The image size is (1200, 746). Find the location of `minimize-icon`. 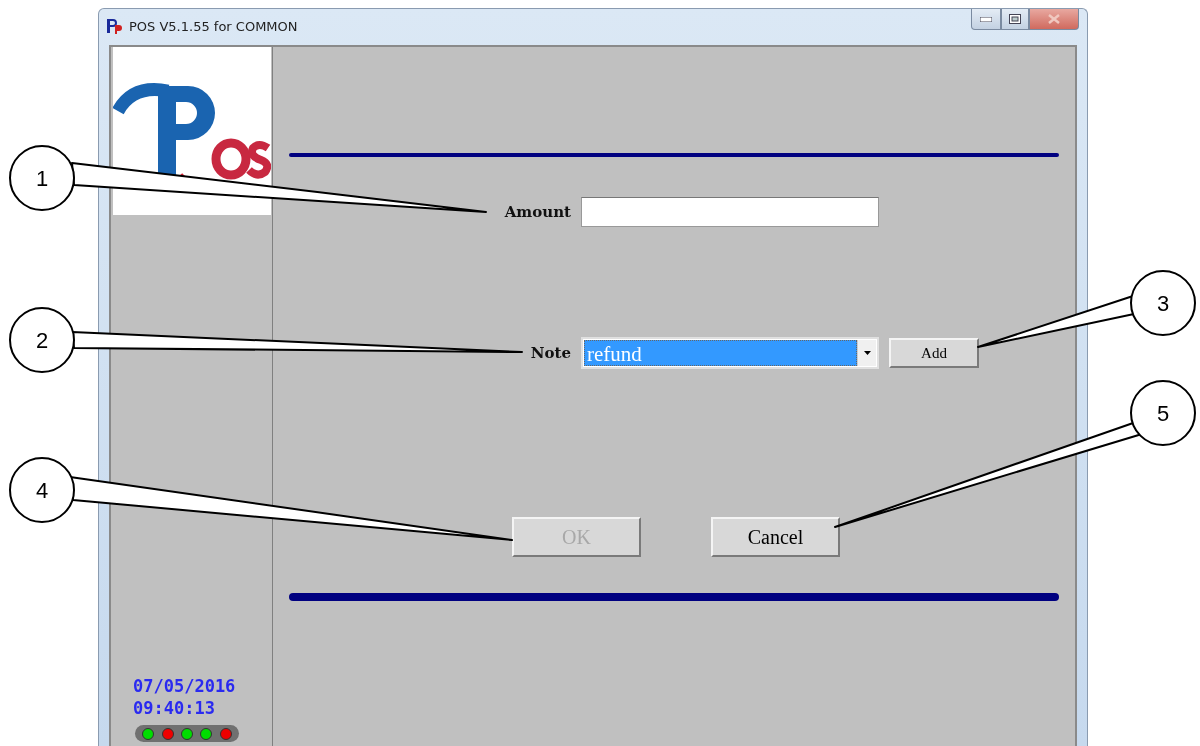

minimize-icon is located at coordinates (986, 19).